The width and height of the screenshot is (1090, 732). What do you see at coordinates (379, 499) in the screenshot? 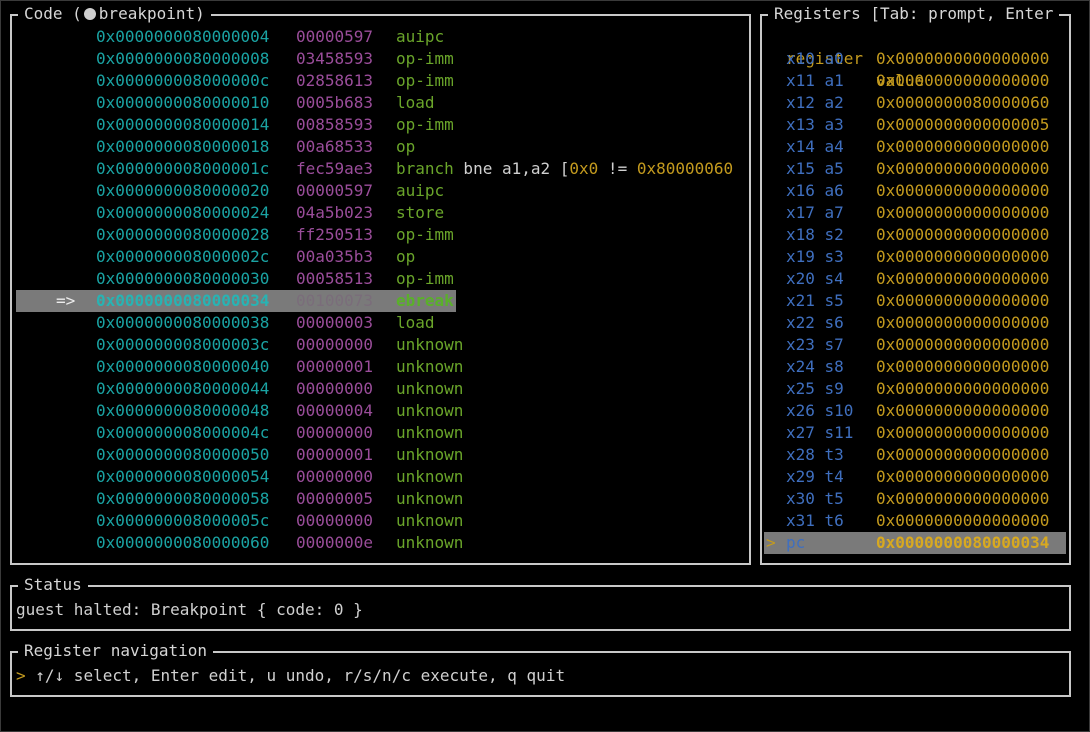
I see `code-row: 0x0000000080000058 00000005 unknown` at bounding box center [379, 499].